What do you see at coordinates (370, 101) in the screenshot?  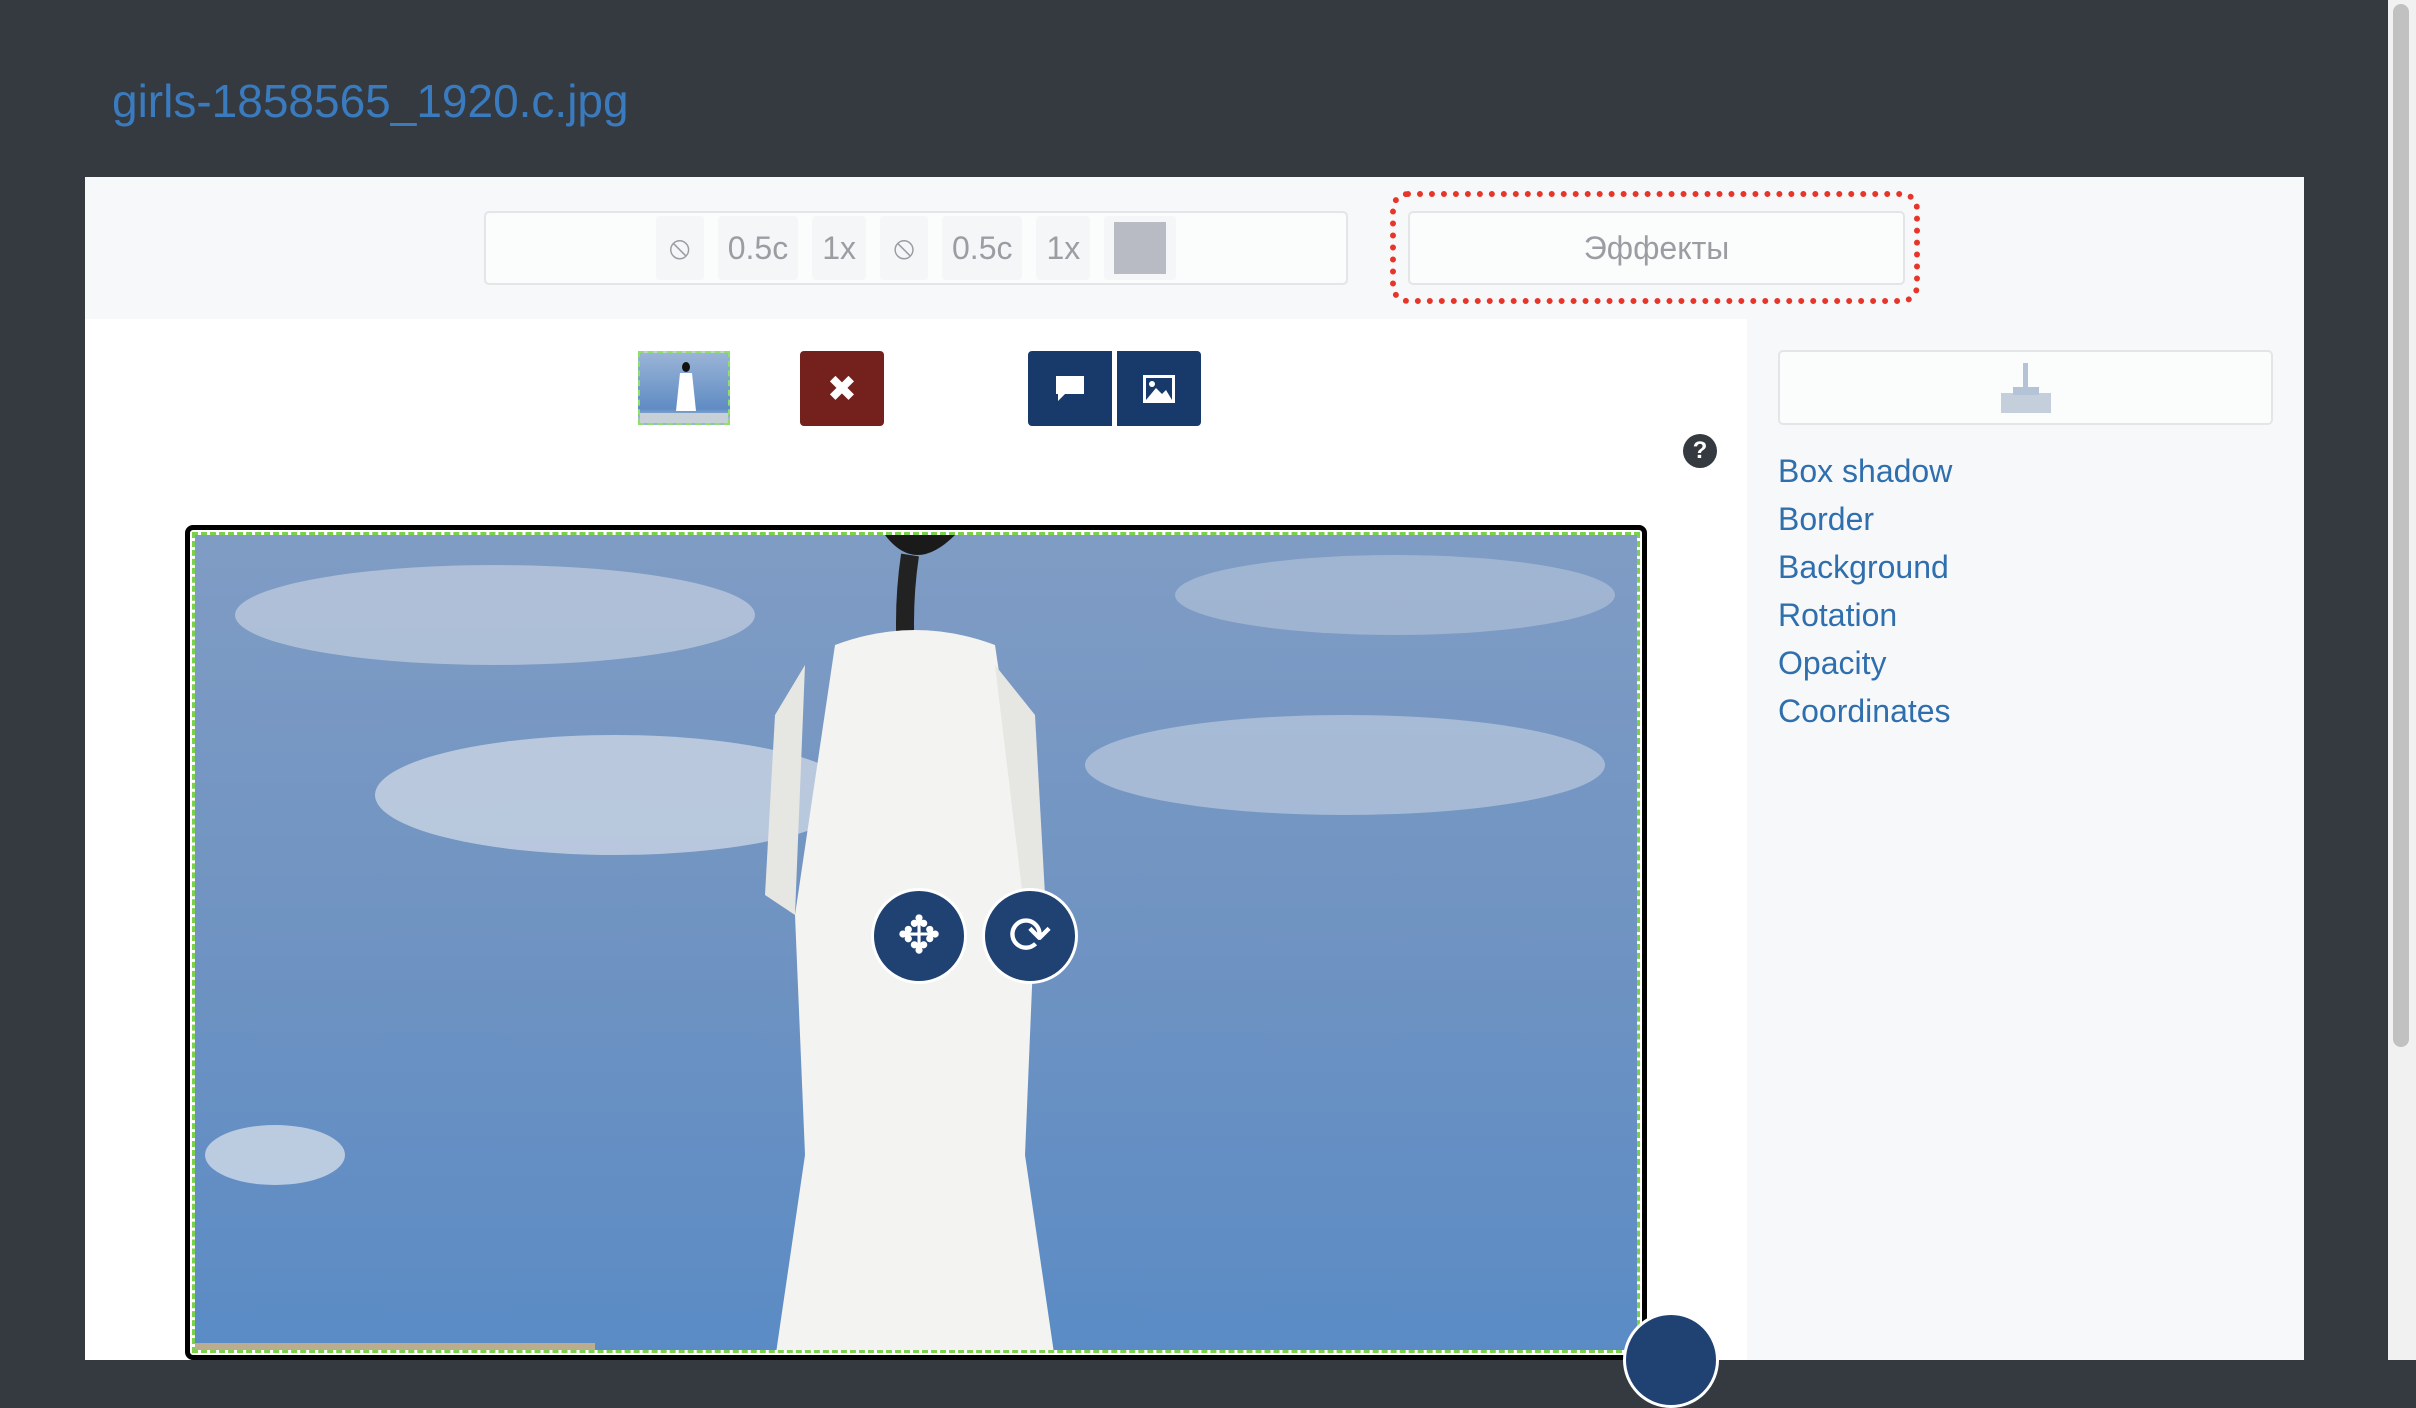 I see `file-title: girls-1858565_1920.c.jpg` at bounding box center [370, 101].